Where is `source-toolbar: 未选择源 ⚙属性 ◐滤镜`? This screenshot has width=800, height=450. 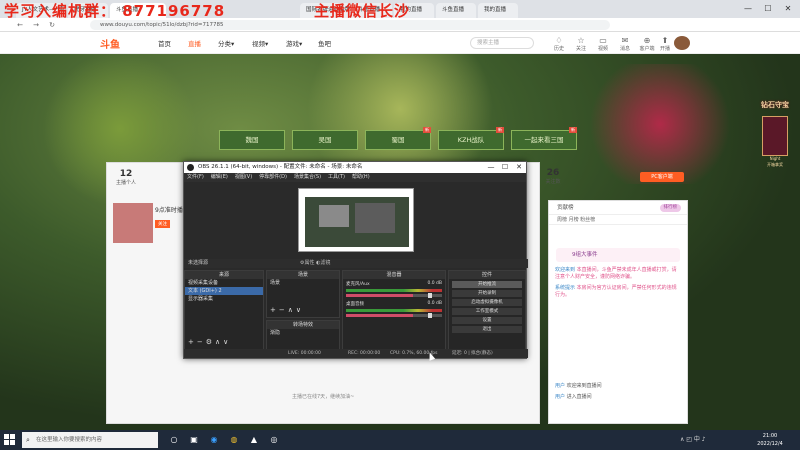
source-toolbar: 未选择源 ⚙属性 ◐滤镜 is located at coordinates (356, 263).